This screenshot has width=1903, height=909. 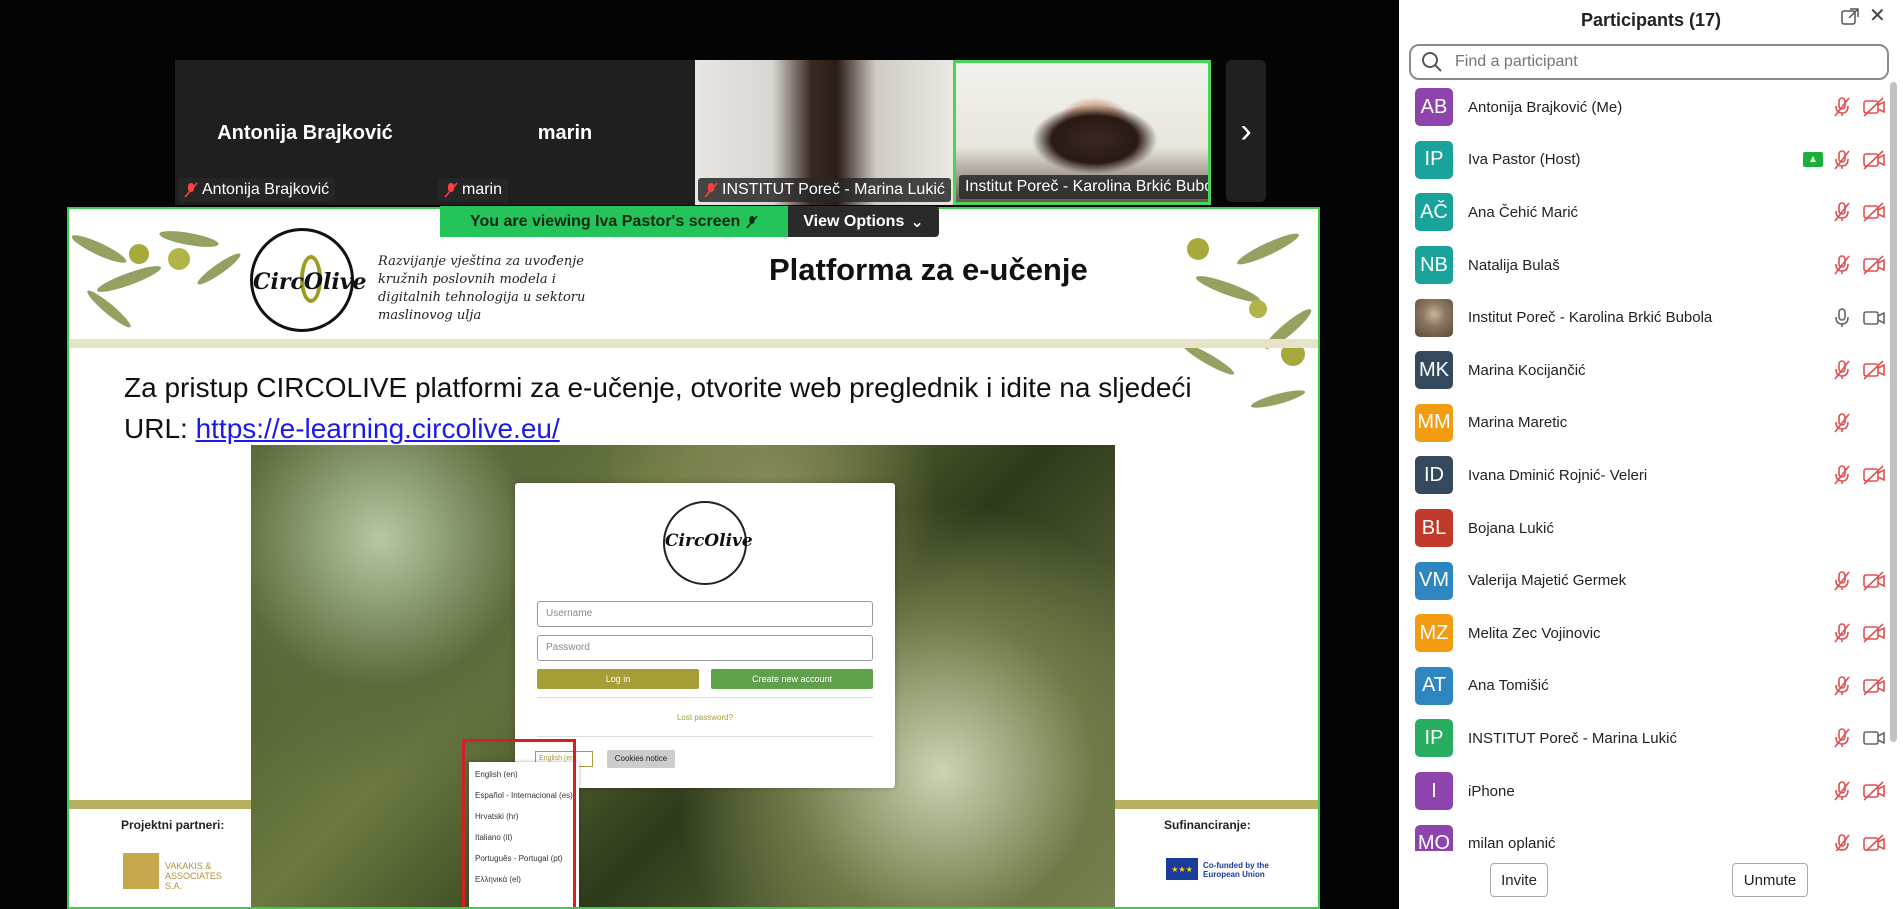 I want to click on view-options-button: View Options ⌄, so click(x=863, y=221).